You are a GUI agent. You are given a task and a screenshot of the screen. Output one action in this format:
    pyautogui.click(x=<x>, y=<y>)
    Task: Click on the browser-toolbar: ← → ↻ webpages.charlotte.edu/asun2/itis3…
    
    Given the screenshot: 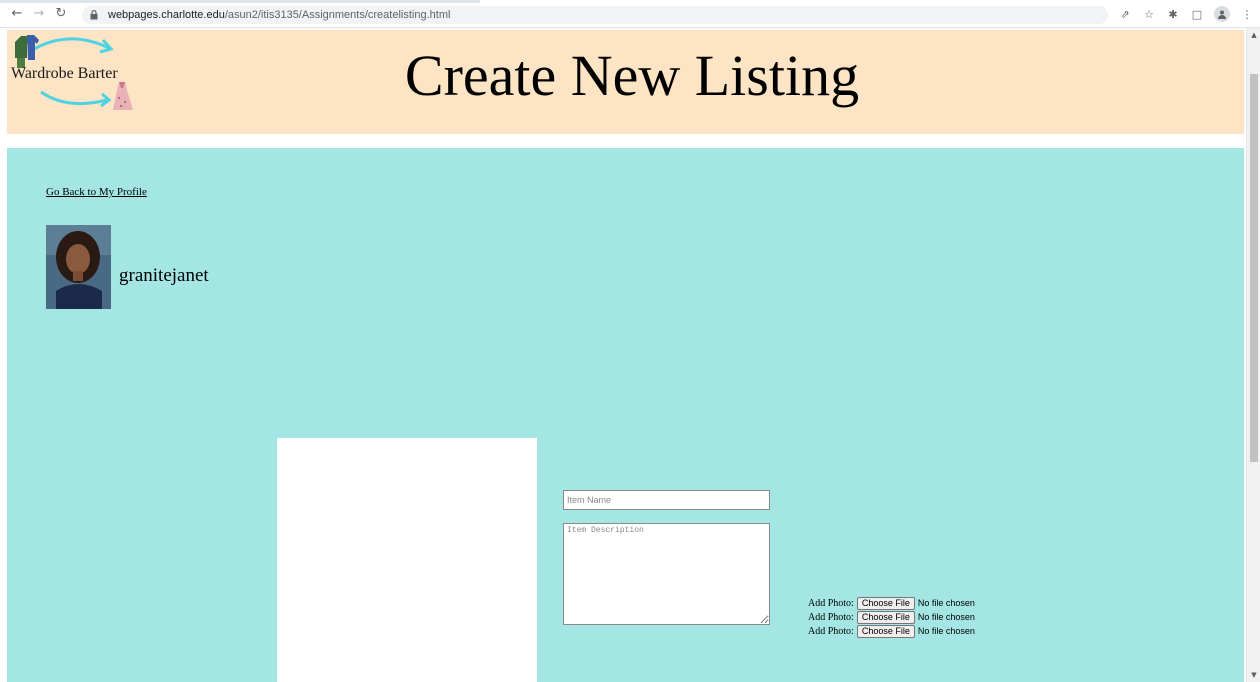 What is the action you would take?
    pyautogui.click(x=630, y=14)
    